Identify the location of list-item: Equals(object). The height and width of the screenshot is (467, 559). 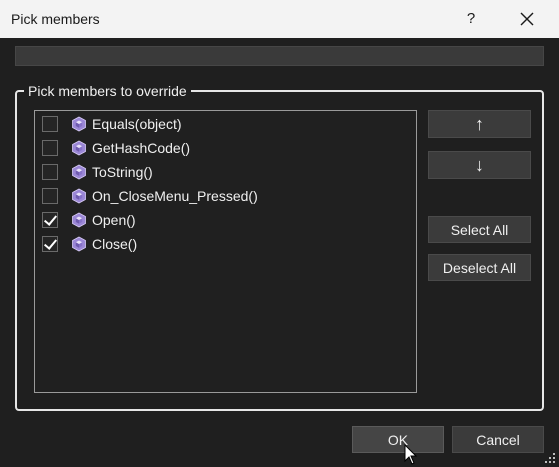
(225, 124).